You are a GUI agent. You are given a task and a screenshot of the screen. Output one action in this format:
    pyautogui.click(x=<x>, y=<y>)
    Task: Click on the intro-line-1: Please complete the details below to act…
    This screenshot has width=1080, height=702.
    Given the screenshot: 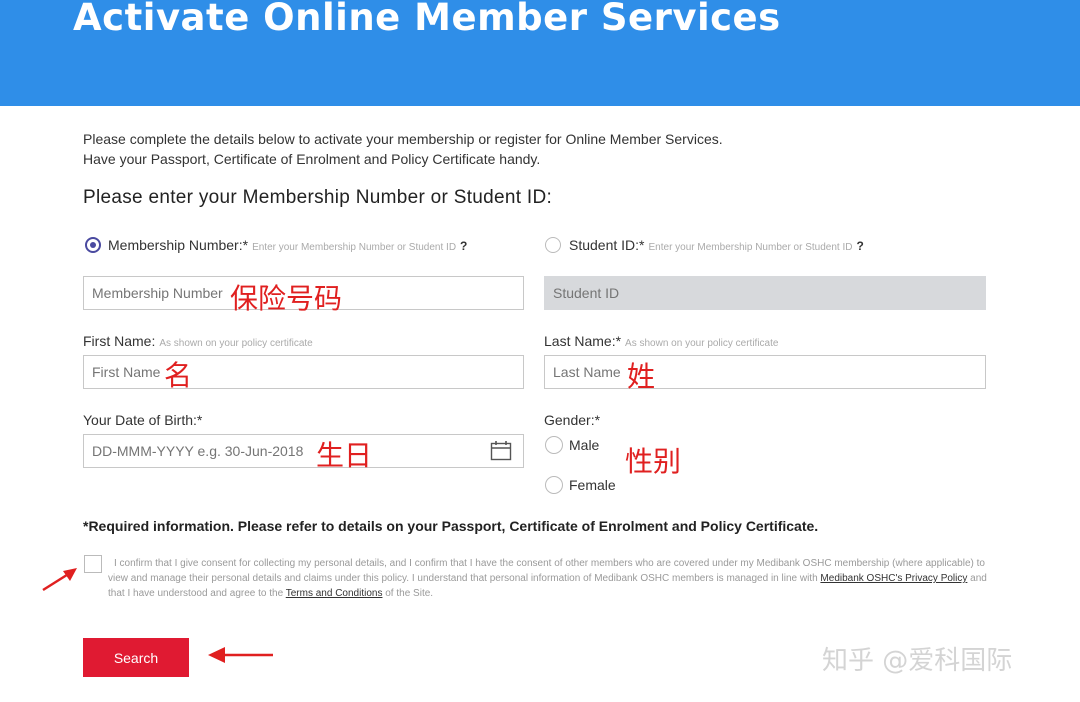 What is the action you would take?
    pyautogui.click(x=403, y=139)
    